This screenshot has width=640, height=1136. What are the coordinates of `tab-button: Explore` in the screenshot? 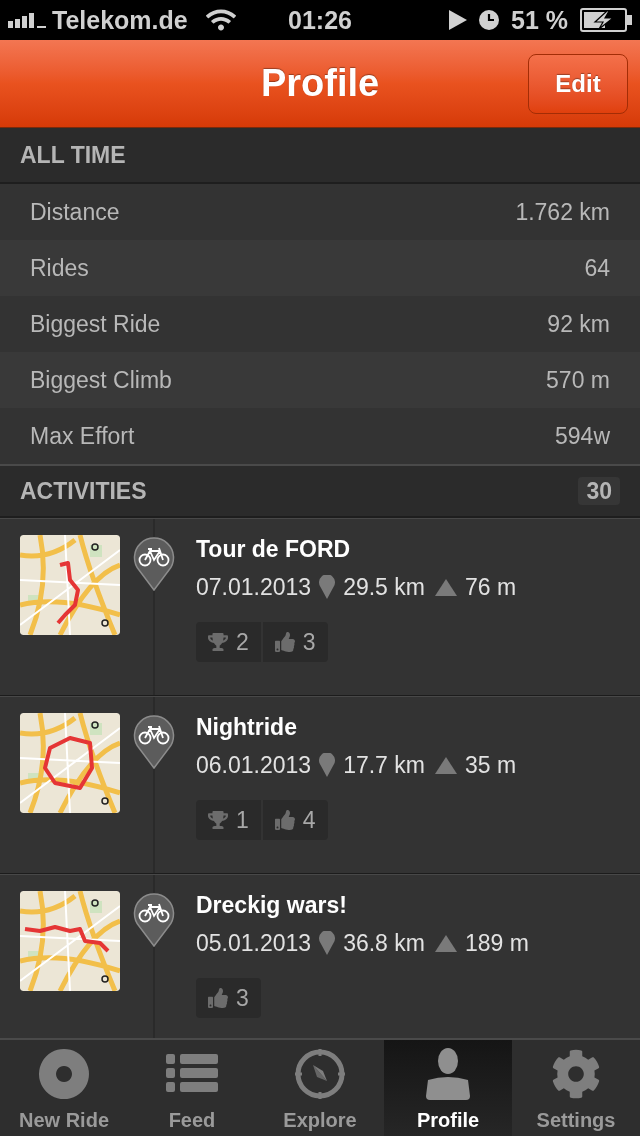 It's located at (320, 1088).